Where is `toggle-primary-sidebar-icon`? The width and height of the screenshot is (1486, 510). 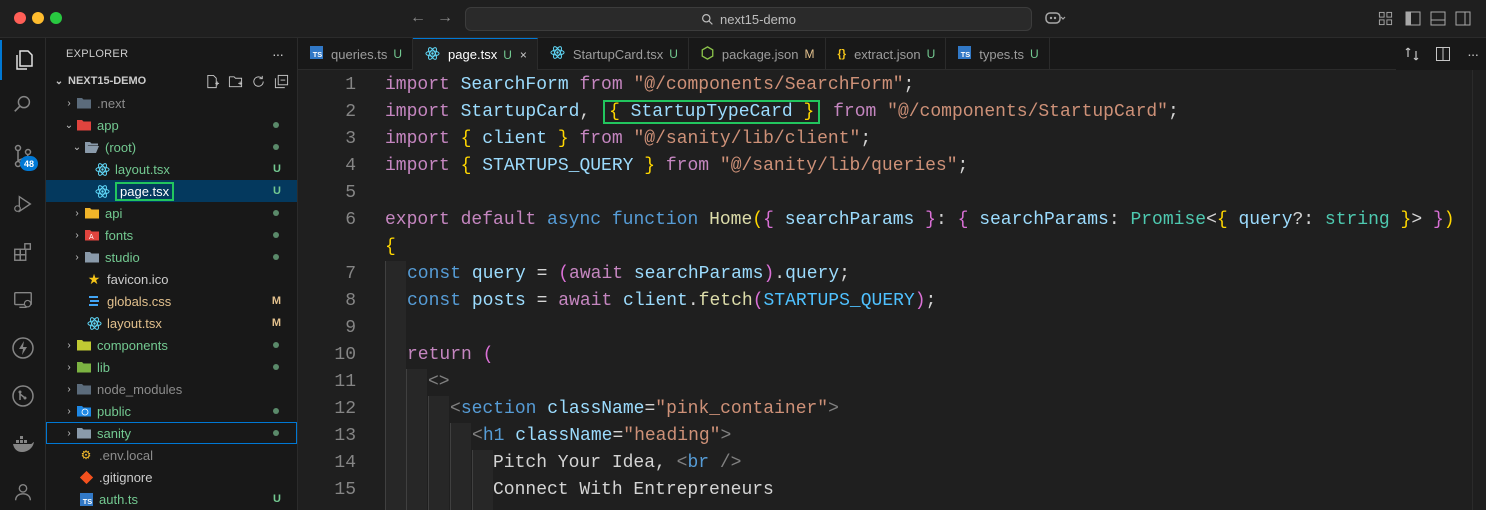 toggle-primary-sidebar-icon is located at coordinates (1413, 18).